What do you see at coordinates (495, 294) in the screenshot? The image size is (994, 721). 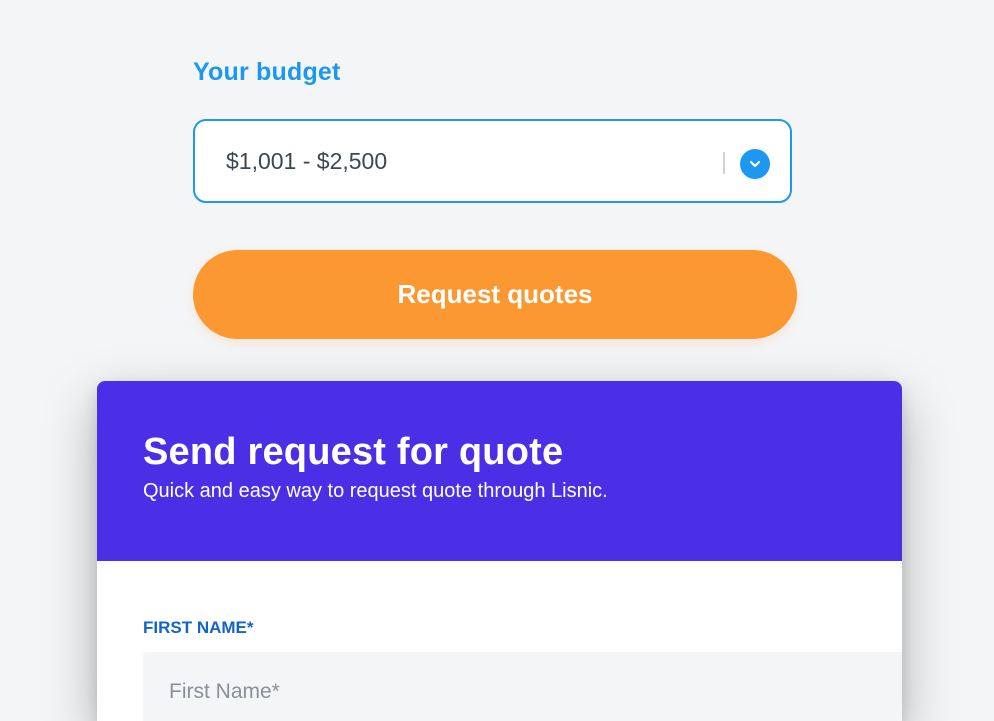 I see `request-quotes-button: Request quotes` at bounding box center [495, 294].